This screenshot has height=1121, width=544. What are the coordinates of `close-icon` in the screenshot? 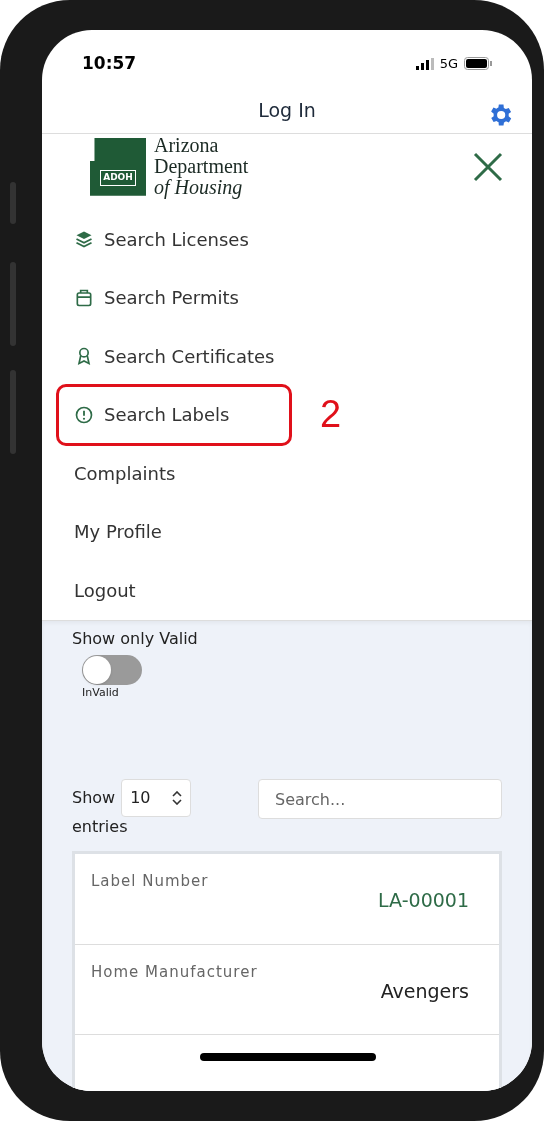 It's located at (488, 166).